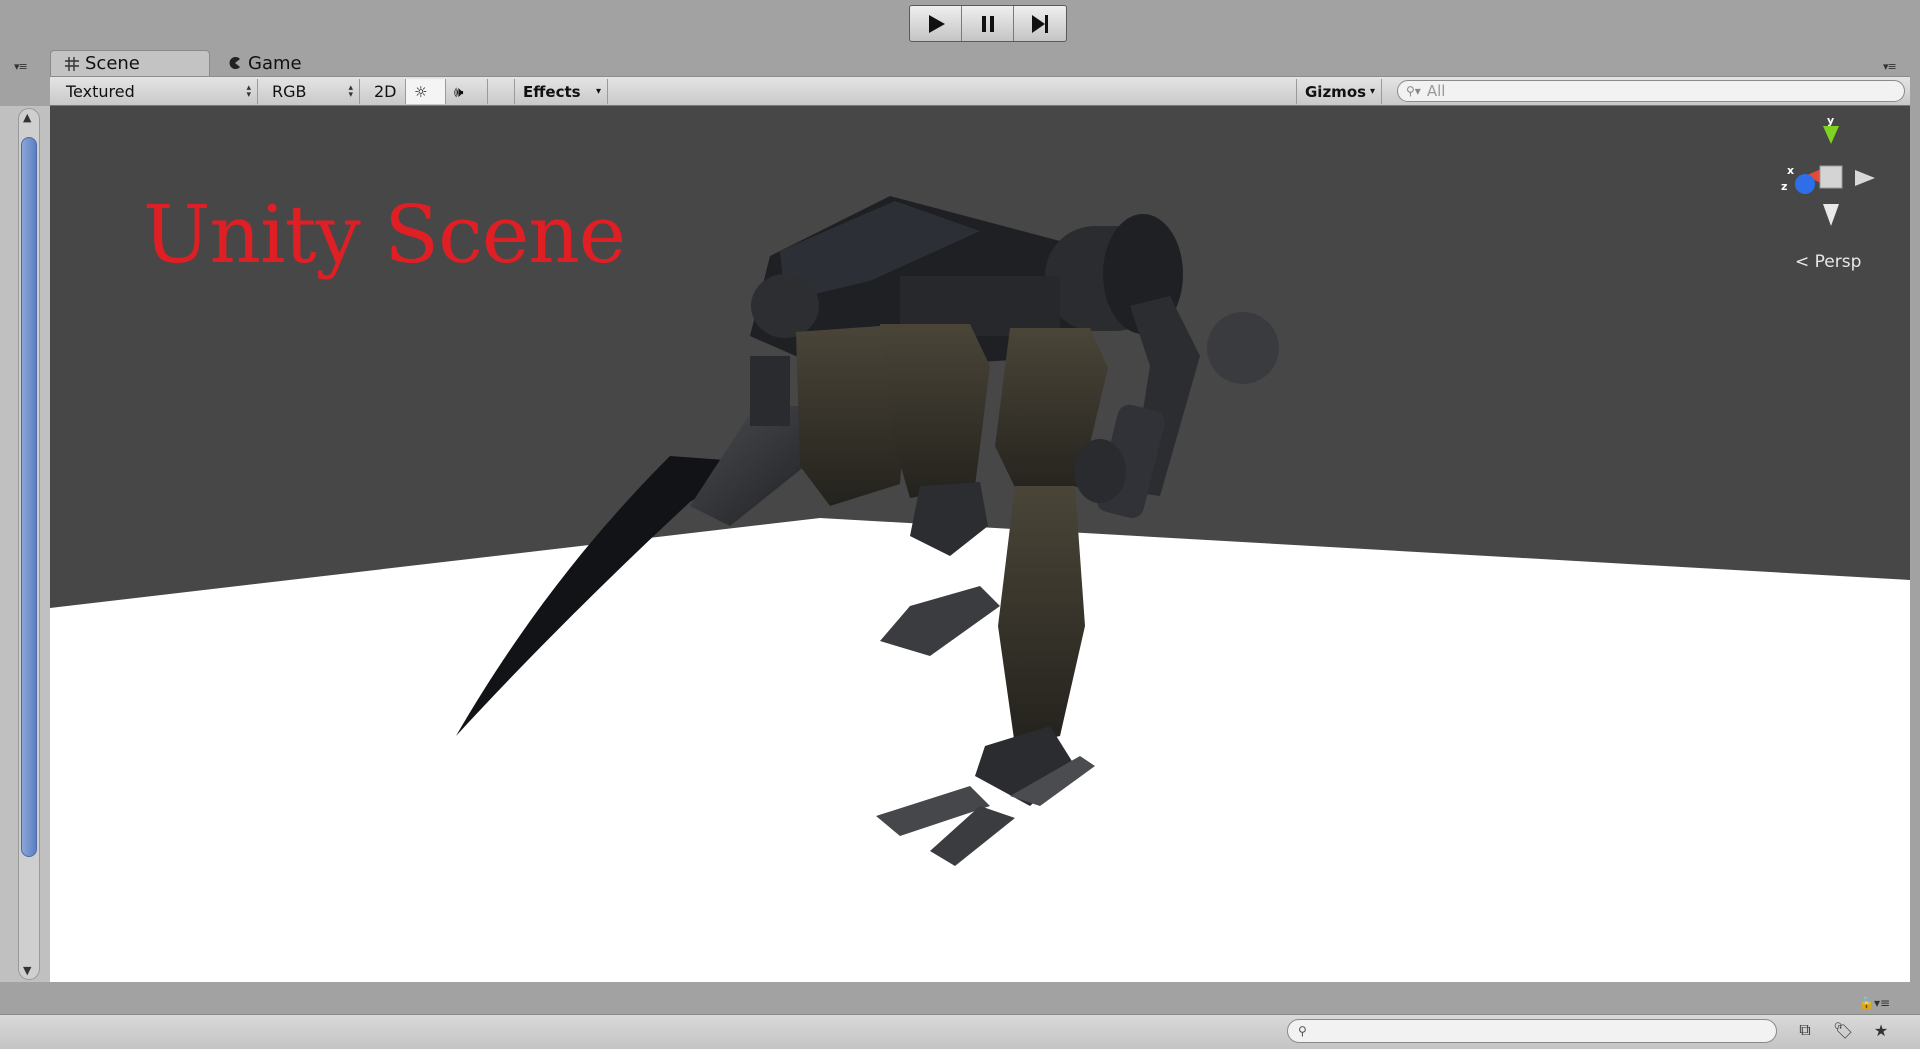 This screenshot has width=1920, height=1049. What do you see at coordinates (29, 497) in the screenshot?
I see `scrollbar-thumb` at bounding box center [29, 497].